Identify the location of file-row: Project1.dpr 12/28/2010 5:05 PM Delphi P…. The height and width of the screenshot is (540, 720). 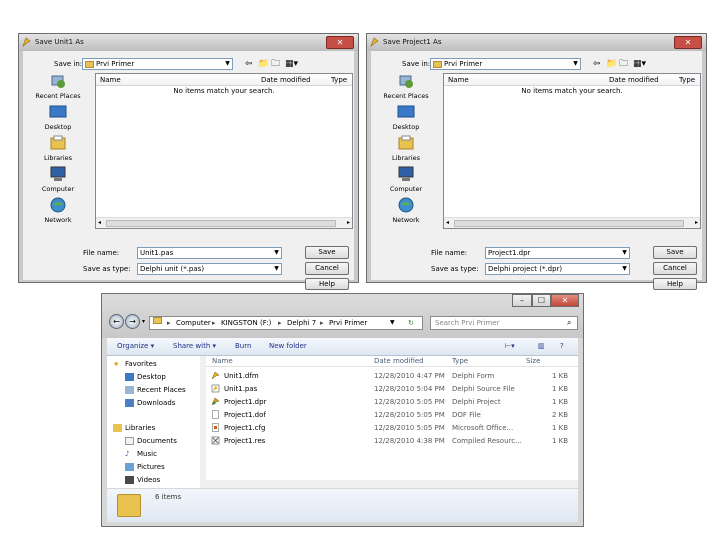
(392, 402).